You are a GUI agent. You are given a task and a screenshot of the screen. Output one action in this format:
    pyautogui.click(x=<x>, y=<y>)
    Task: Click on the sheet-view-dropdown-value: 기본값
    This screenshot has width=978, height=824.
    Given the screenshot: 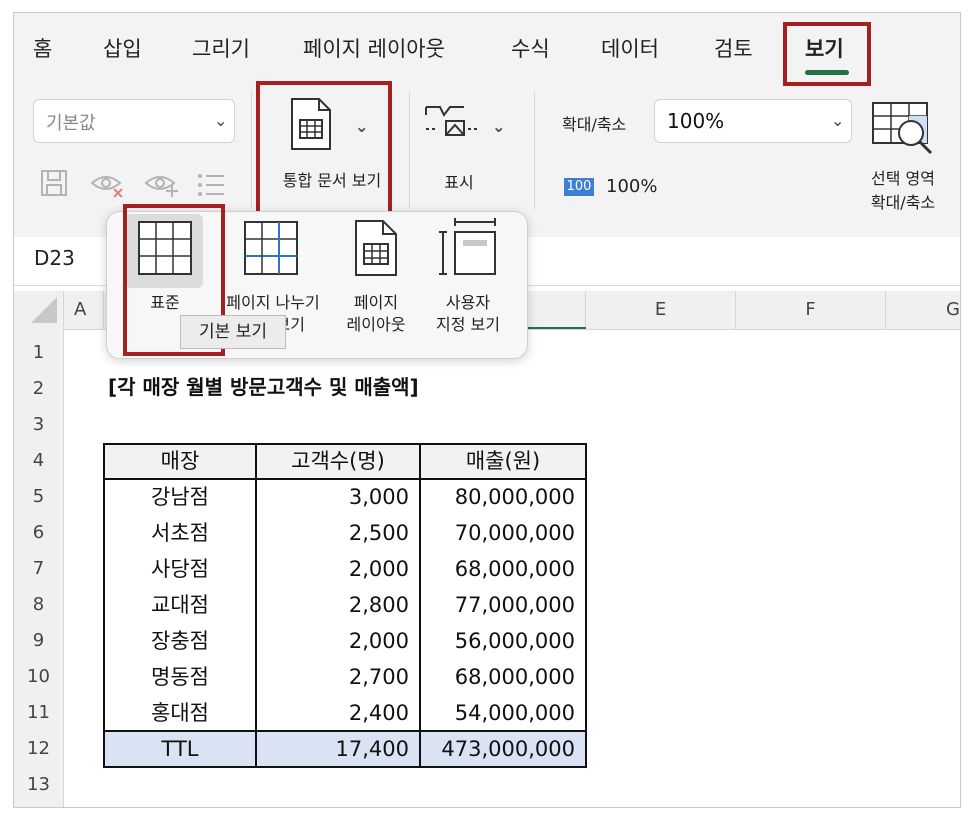 What is the action you would take?
    pyautogui.click(x=71, y=123)
    